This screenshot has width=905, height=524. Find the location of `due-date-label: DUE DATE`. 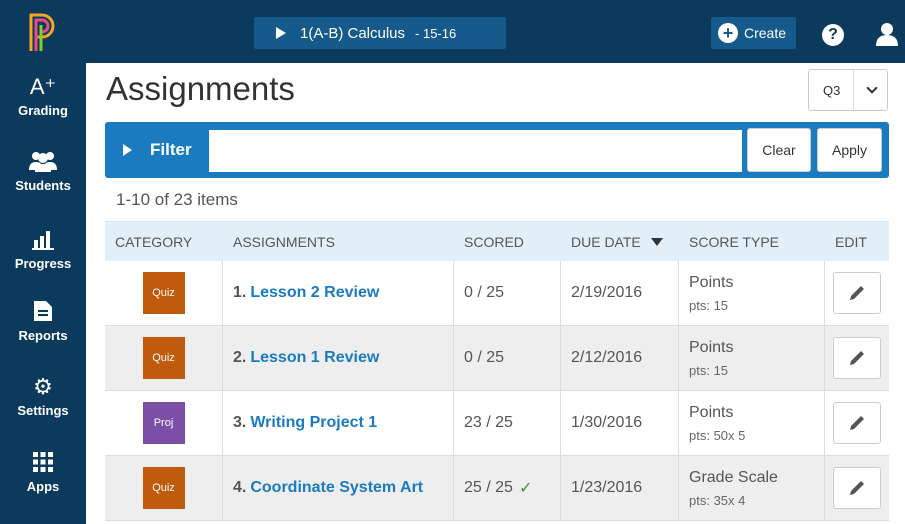

due-date-label: DUE DATE is located at coordinates (606, 241).